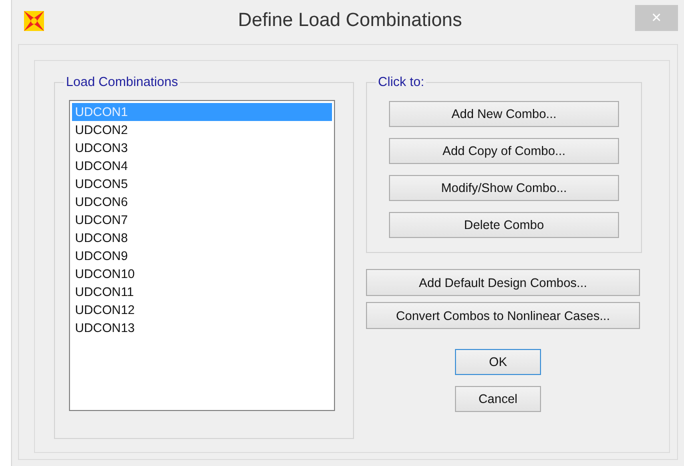 The width and height of the screenshot is (684, 466). I want to click on cancel-button: Cancel, so click(498, 399).